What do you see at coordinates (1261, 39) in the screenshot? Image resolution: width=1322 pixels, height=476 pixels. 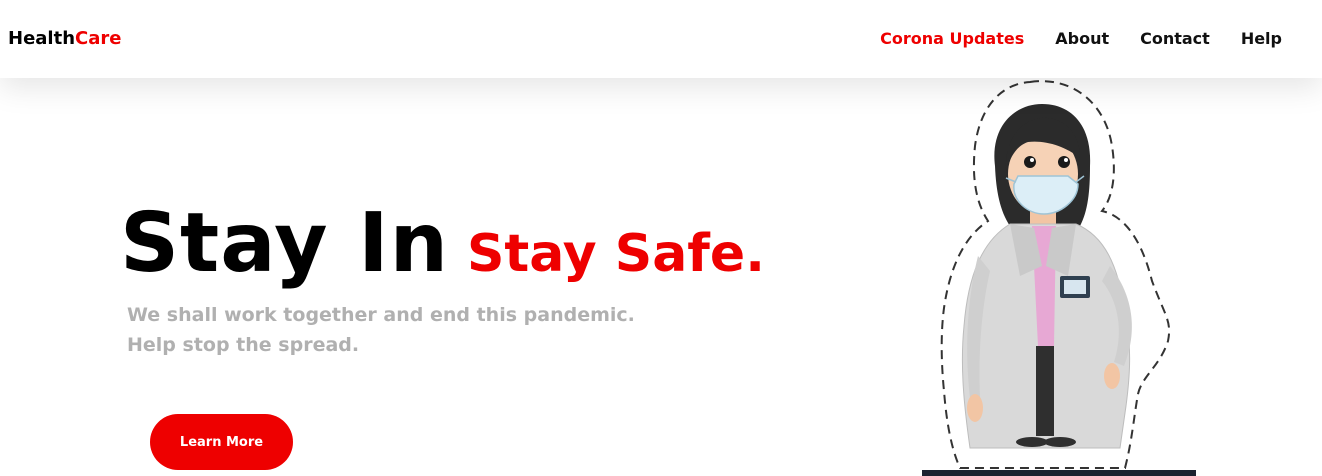 I see `nav-link-help: Help` at bounding box center [1261, 39].